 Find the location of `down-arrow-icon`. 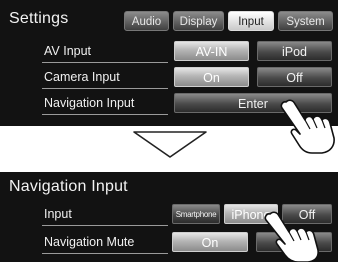

down-arrow-icon is located at coordinates (170, 144).